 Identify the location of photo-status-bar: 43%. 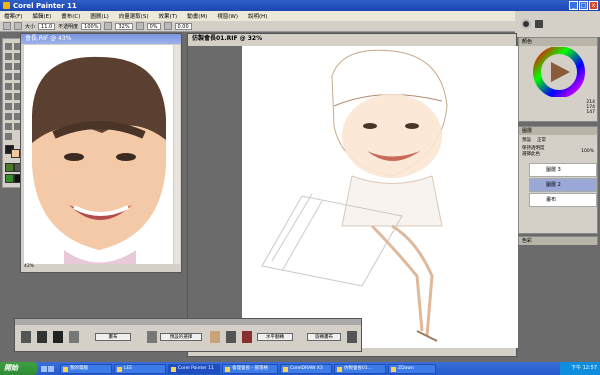
(102, 267).